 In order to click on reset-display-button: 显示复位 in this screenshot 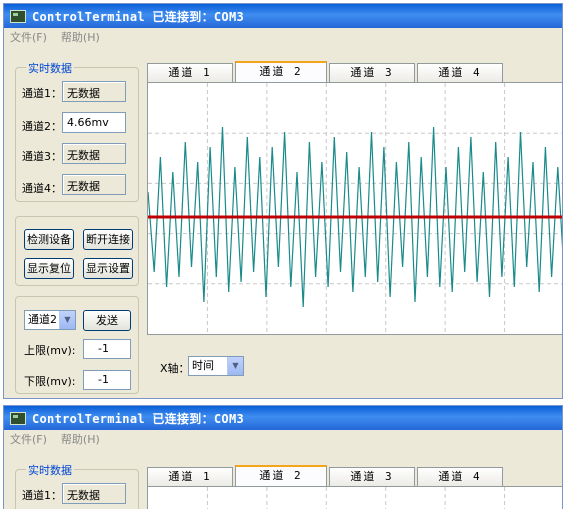, I will do `click(49, 268)`.